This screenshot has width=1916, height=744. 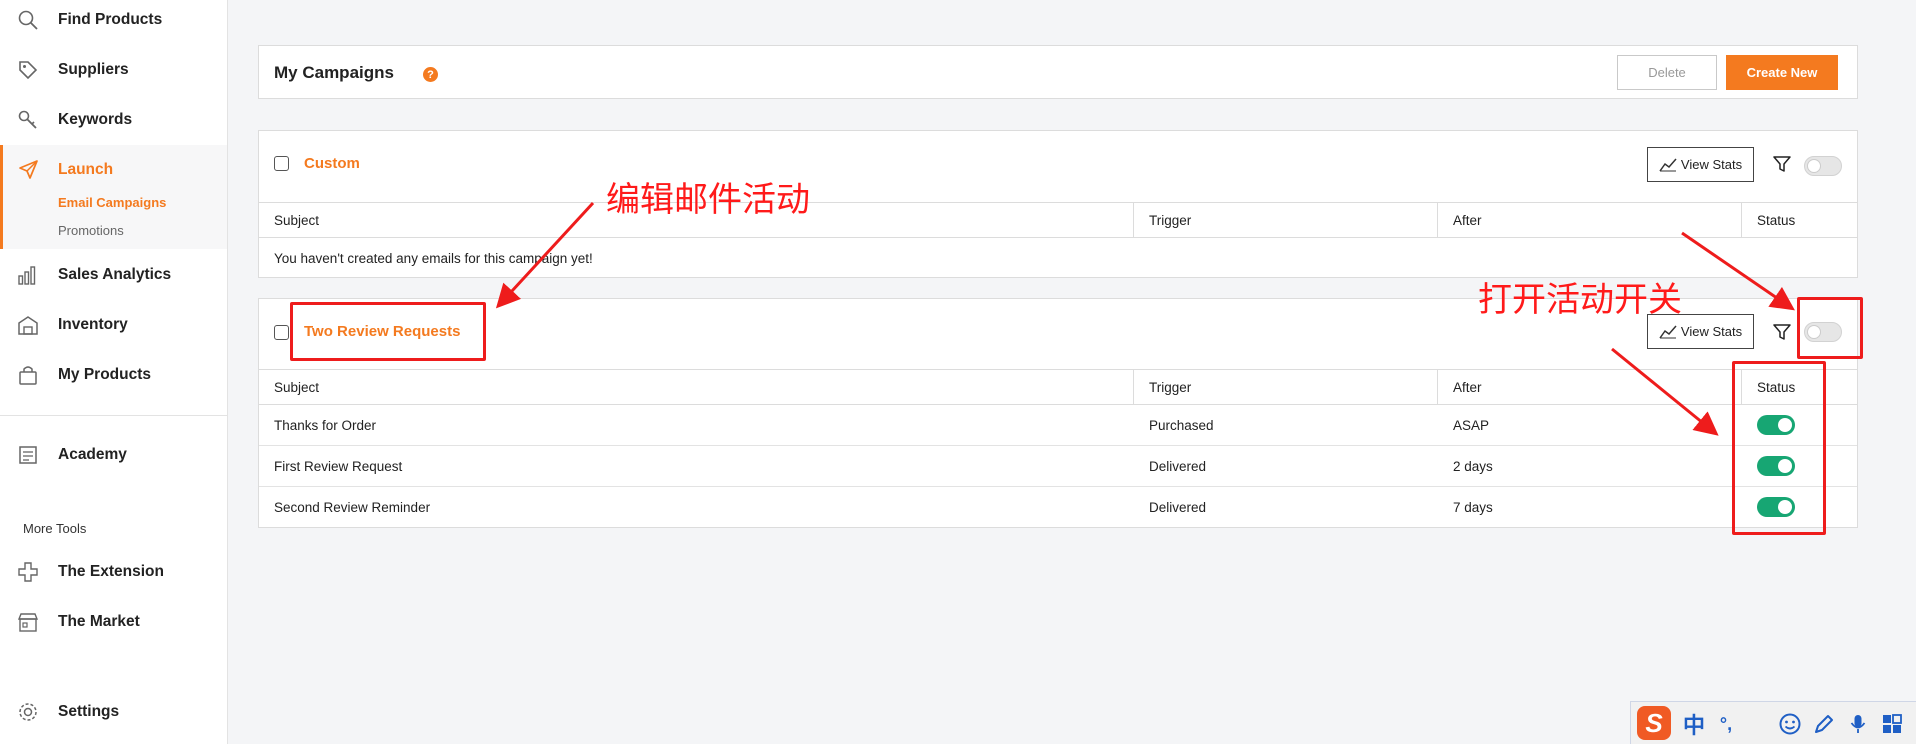 I want to click on ime-language-toggle: 中, so click(x=1694, y=724).